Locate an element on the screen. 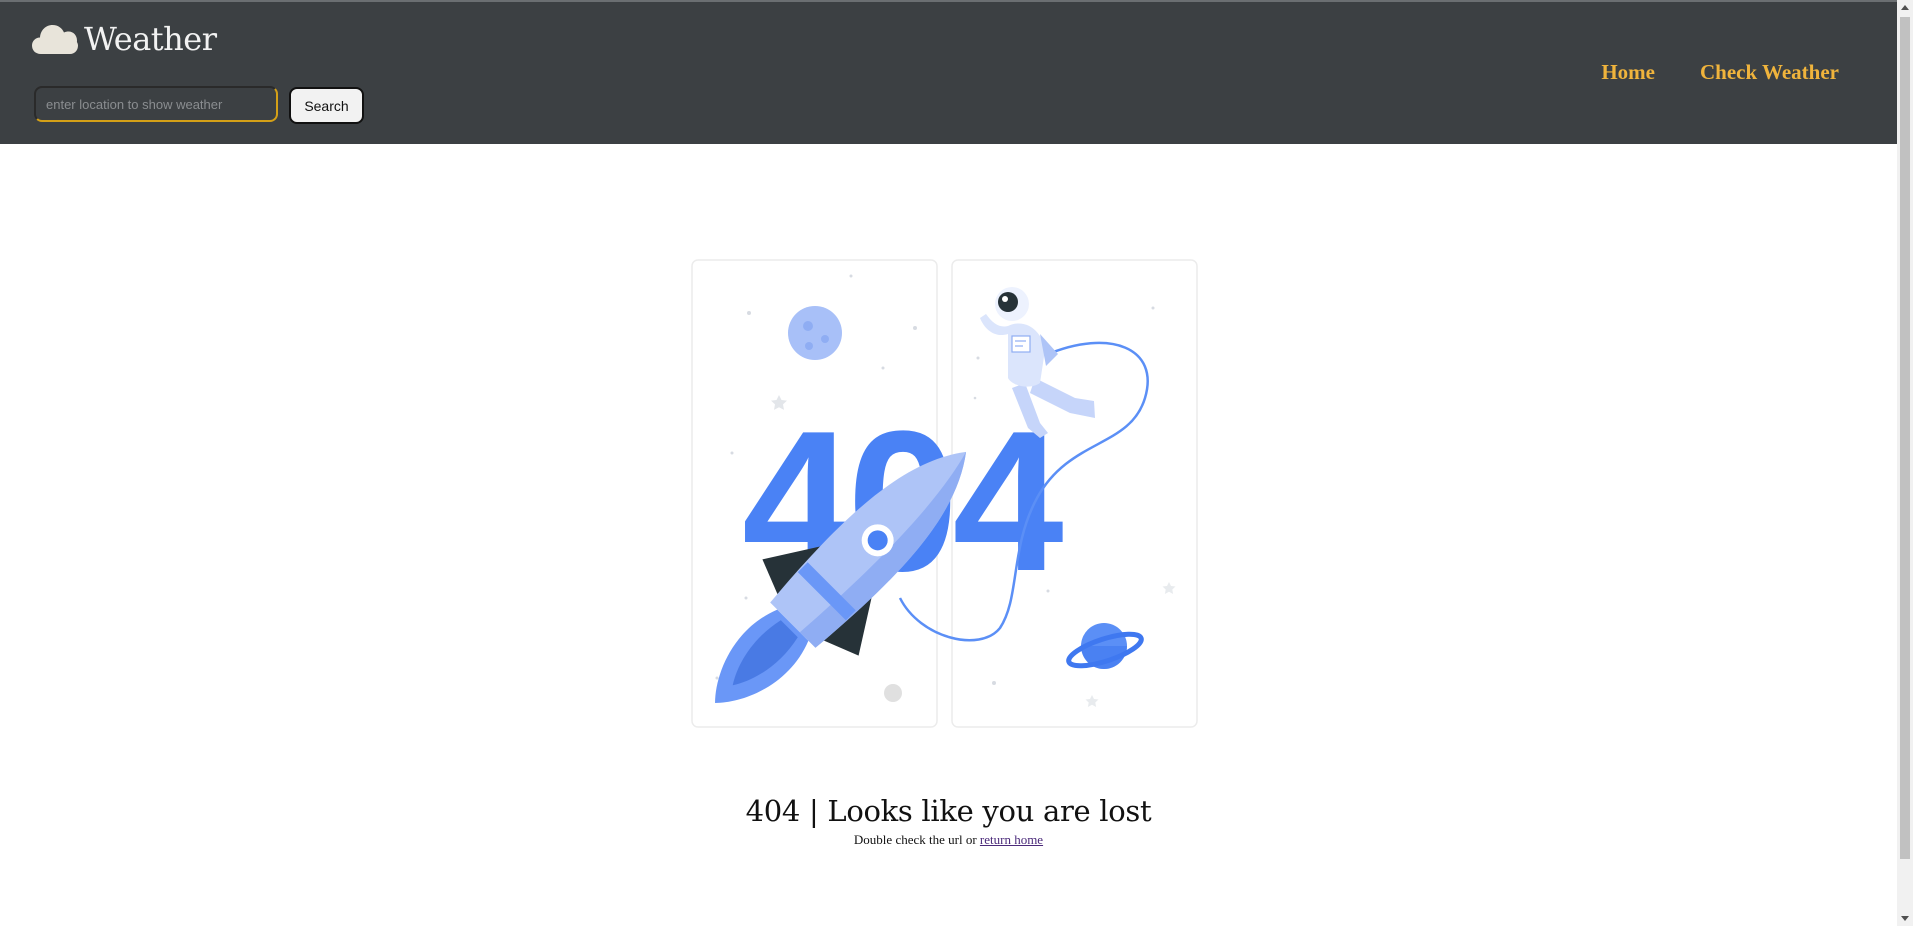 Image resolution: width=1913 pixels, height=926 pixels. error-subtext: Double check the url or return home is located at coordinates (948, 840).